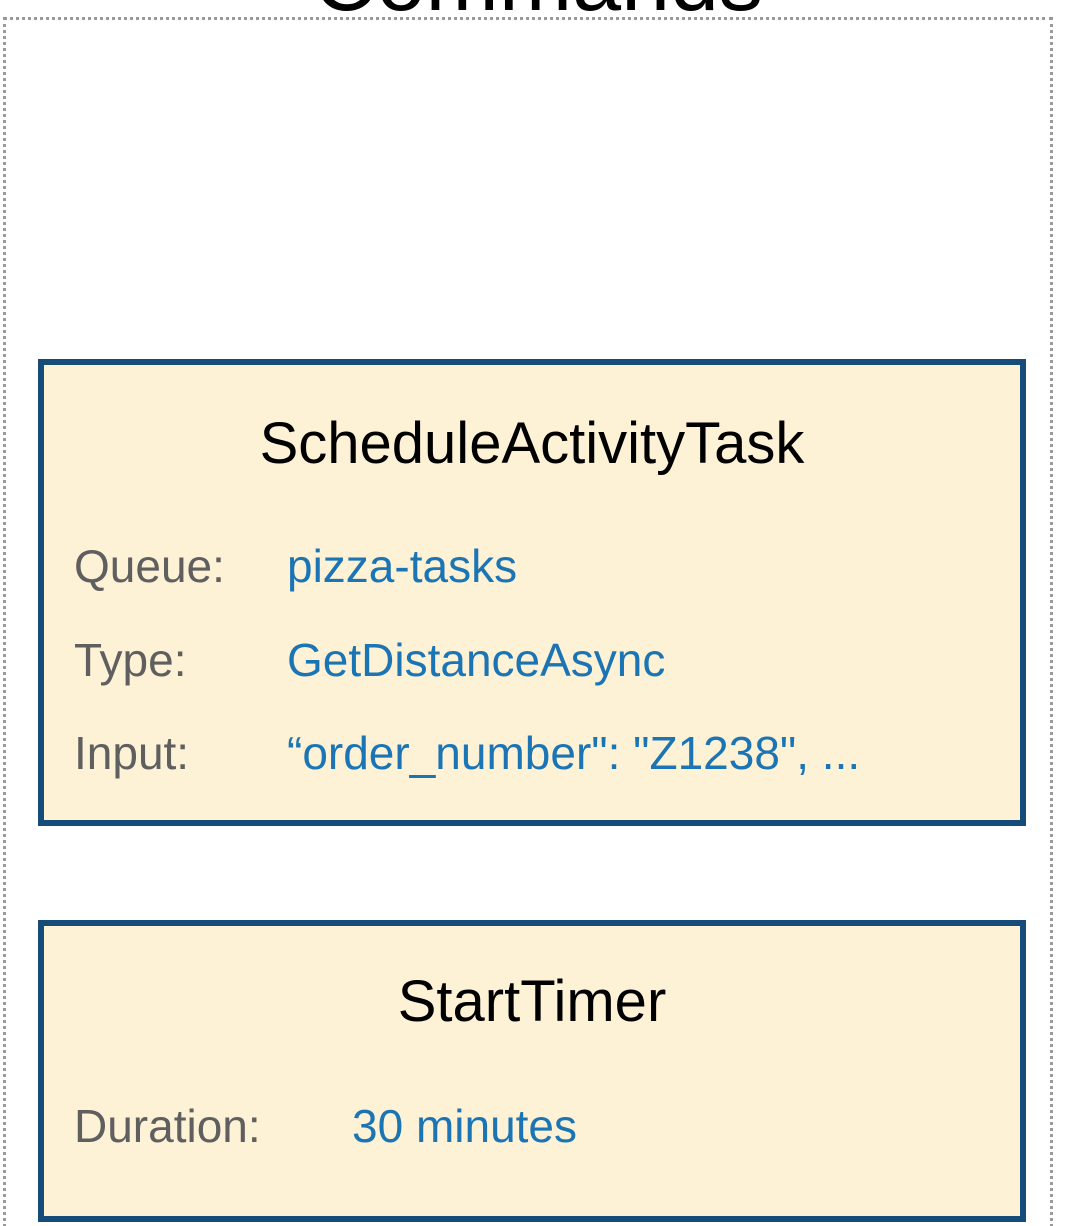  I want to click on queue-value: pizza-tasks, so click(402, 566).